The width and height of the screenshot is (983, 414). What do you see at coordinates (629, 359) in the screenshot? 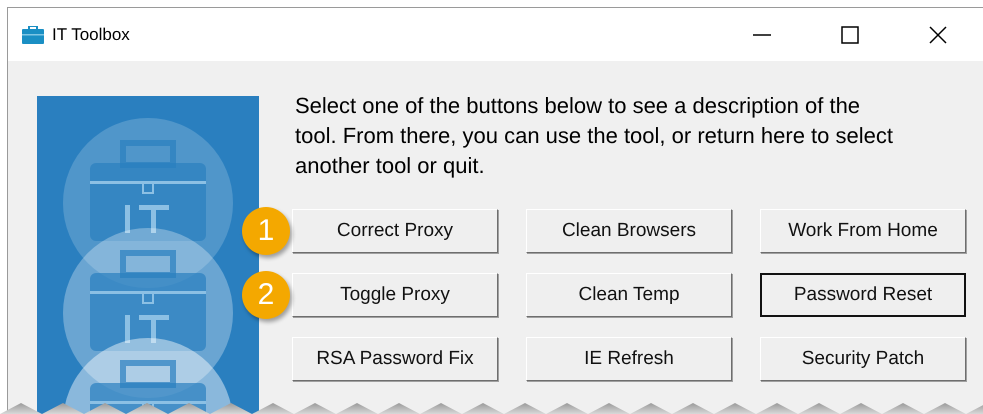
I see `tool-button: IE Refresh` at bounding box center [629, 359].